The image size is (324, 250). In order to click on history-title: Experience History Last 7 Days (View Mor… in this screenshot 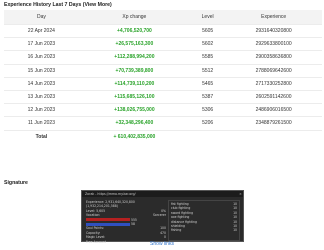, I will do `click(58, 5)`.